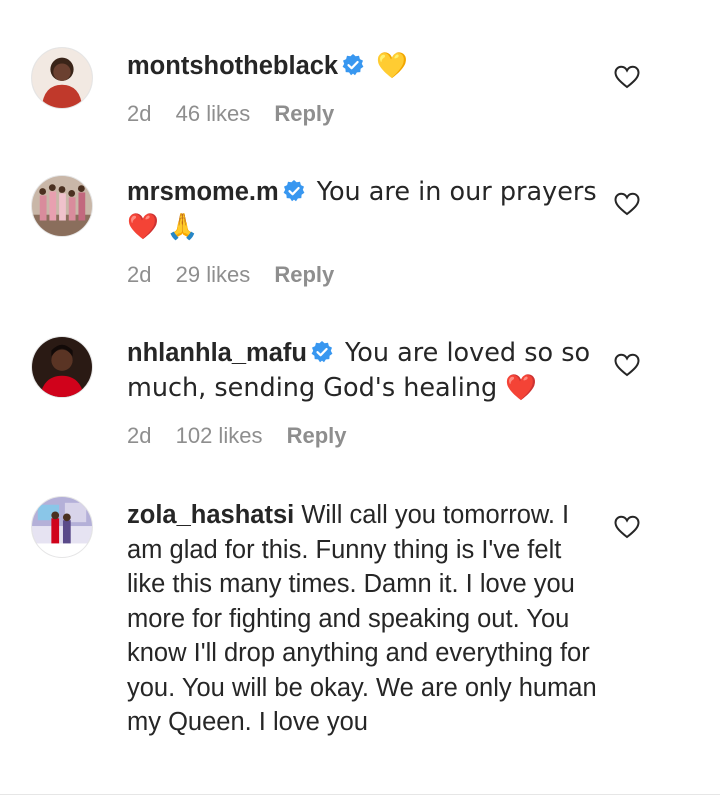 The image size is (720, 797). I want to click on comment-username: mrsmome.m, so click(203, 192).